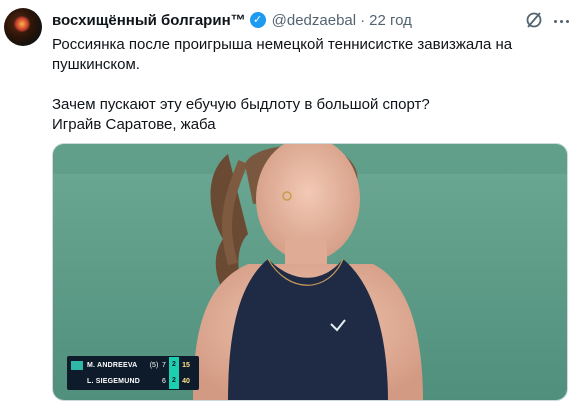 Image resolution: width=578 pixels, height=410 pixels. What do you see at coordinates (113, 381) in the screenshot?
I see `player-name: L. SIEGEMUND` at bounding box center [113, 381].